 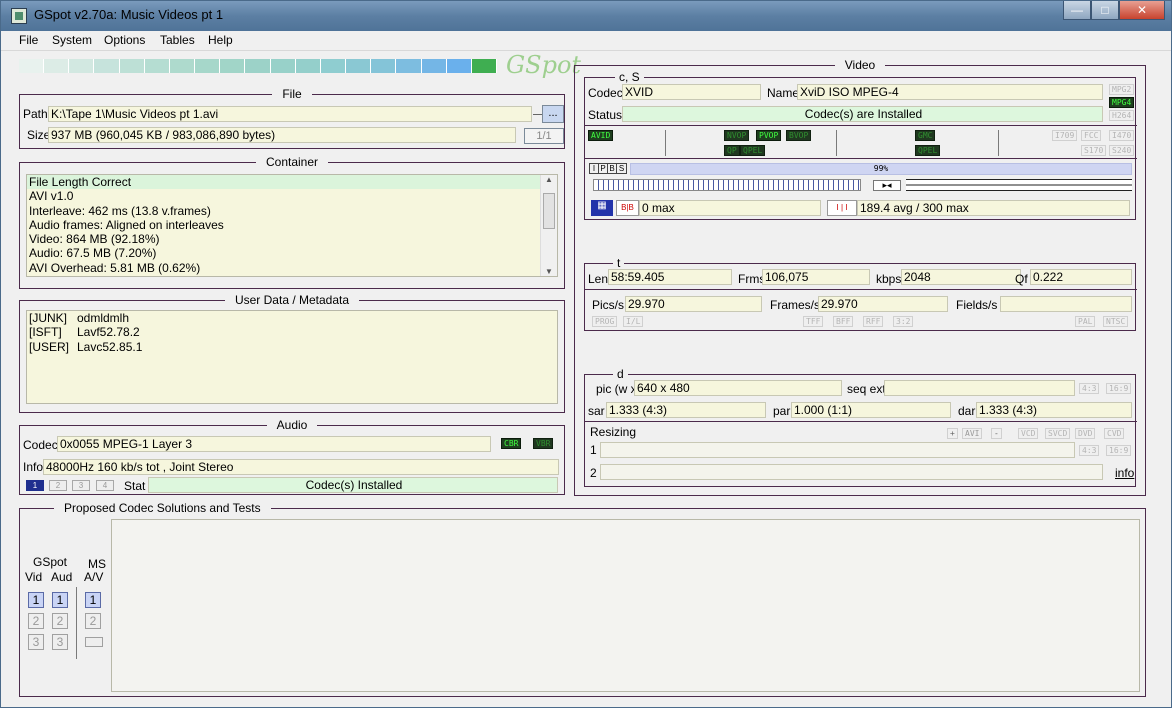 What do you see at coordinates (34, 577) in the screenshot?
I see `vid-label: Vid` at bounding box center [34, 577].